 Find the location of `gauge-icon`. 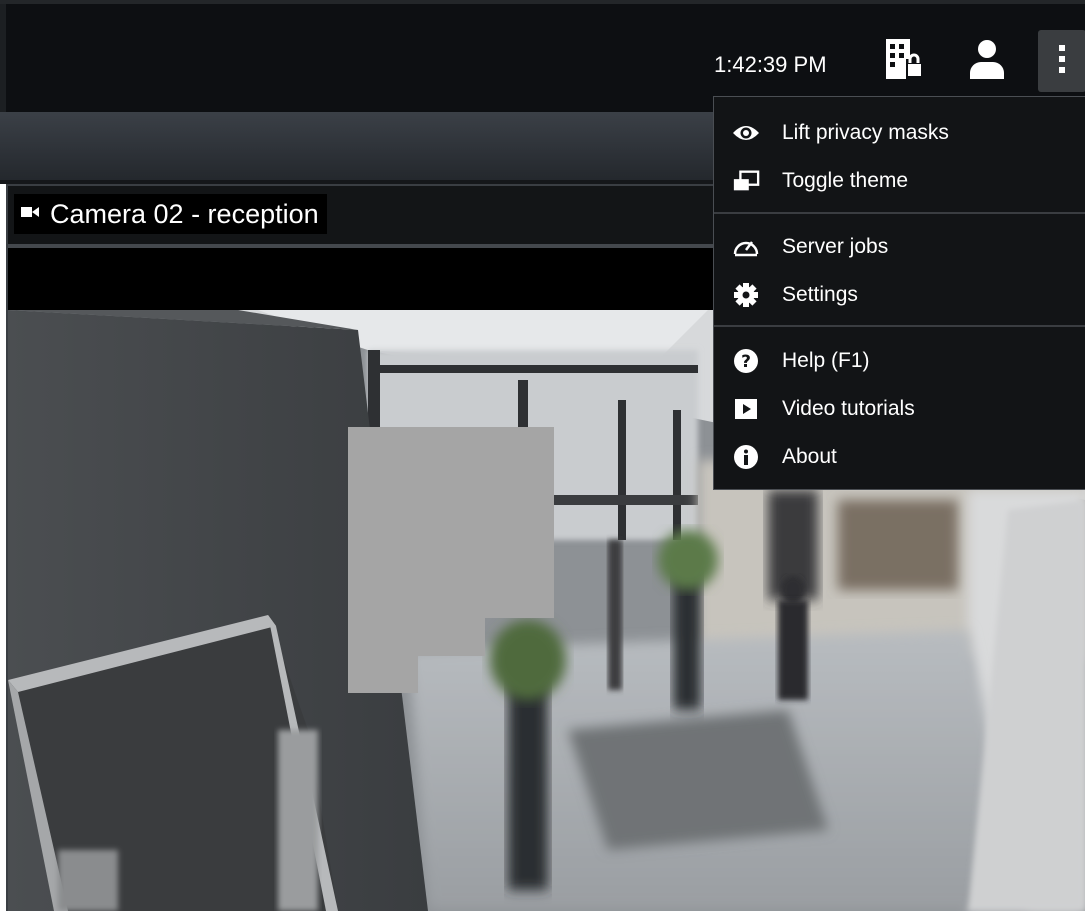

gauge-icon is located at coordinates (746, 247).